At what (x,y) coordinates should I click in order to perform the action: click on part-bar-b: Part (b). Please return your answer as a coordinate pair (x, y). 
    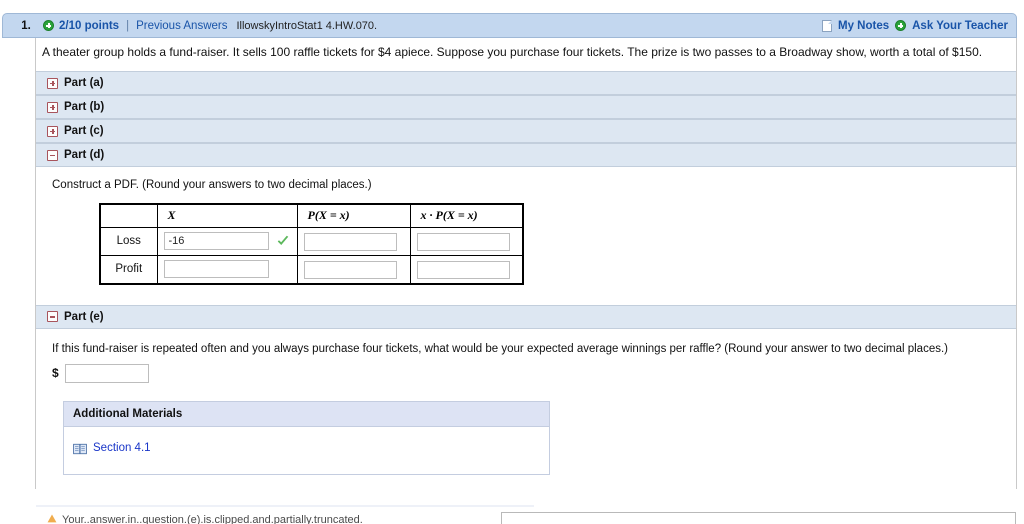
    Looking at the image, I should click on (526, 107).